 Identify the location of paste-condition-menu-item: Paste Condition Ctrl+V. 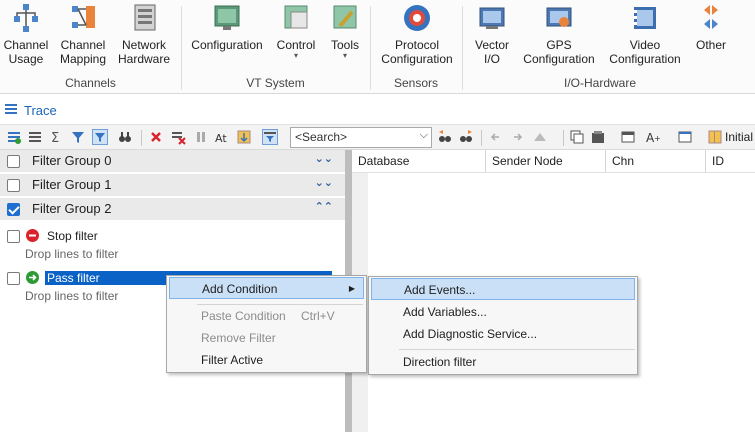
(266, 316).